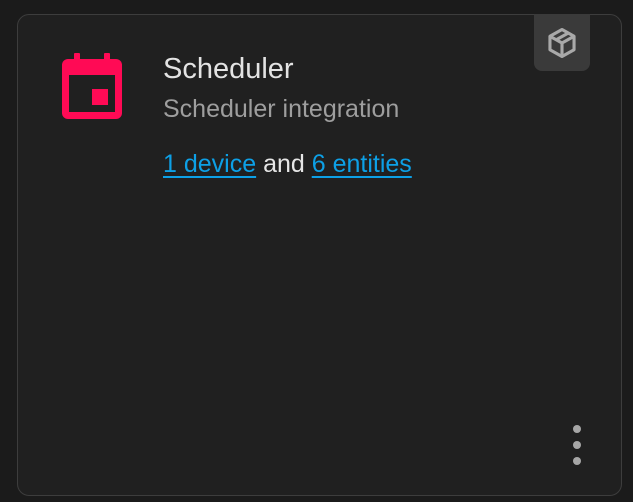 The height and width of the screenshot is (502, 633). What do you see at coordinates (362, 164) in the screenshot?
I see `entities-link: 6 entities` at bounding box center [362, 164].